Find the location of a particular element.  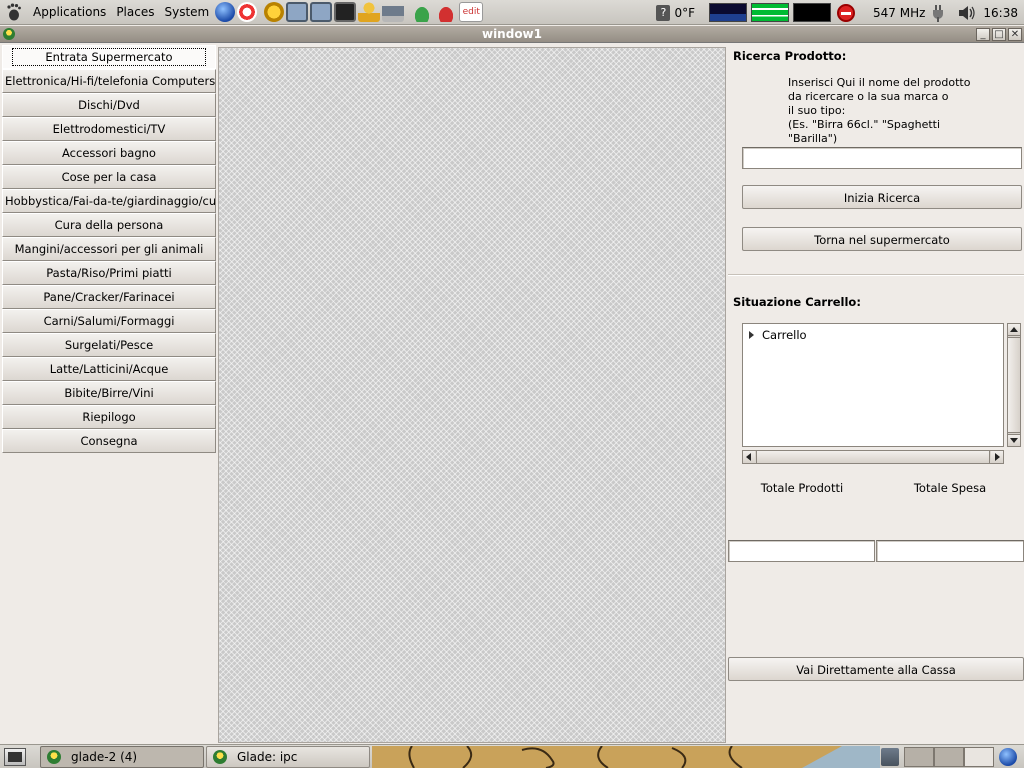

taskbar-item-glade-2: glade-2 (4) is located at coordinates (122, 757).